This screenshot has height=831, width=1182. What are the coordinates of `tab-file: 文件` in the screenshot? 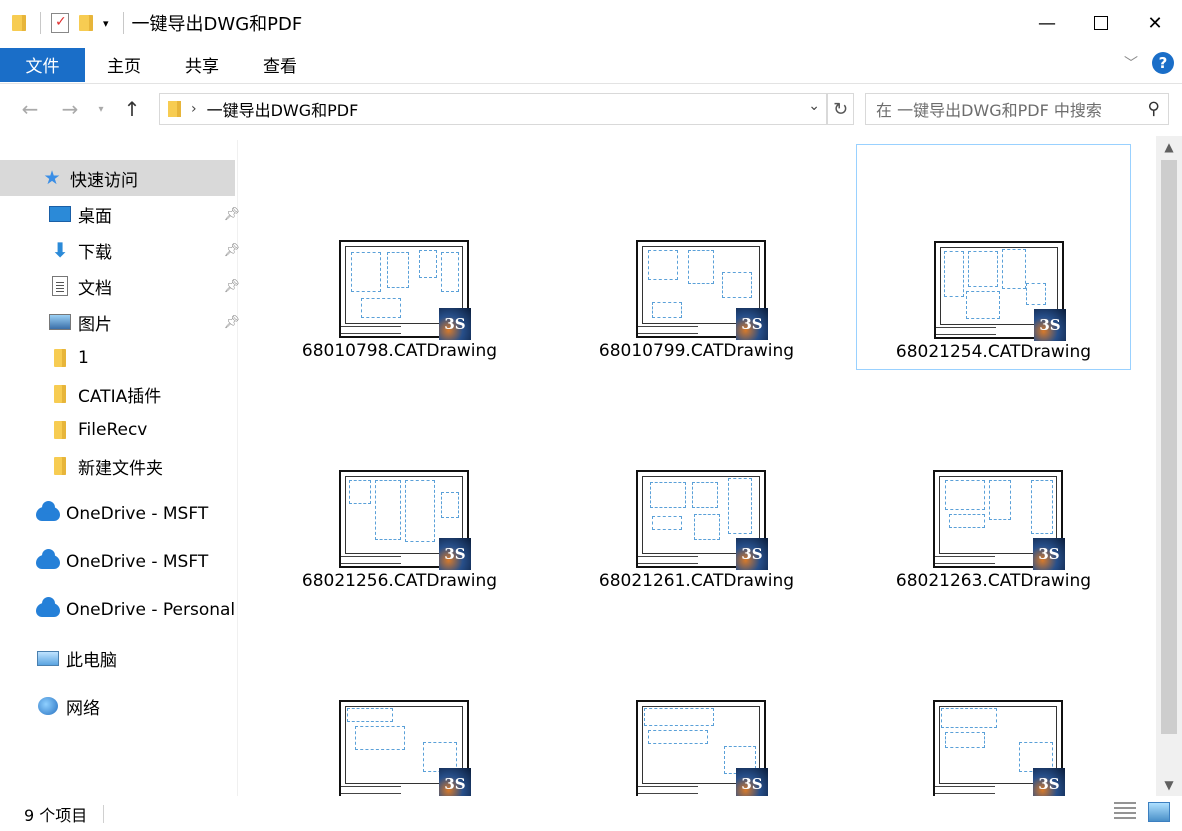 It's located at (42, 64).